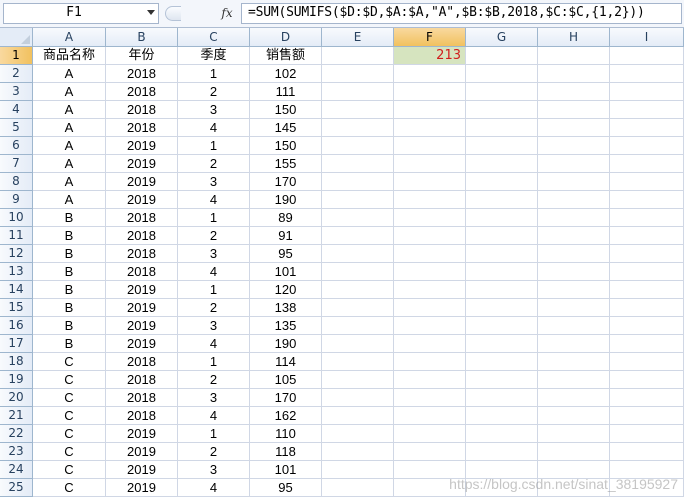  What do you see at coordinates (286, 92) in the screenshot?
I see `cell-d: 111` at bounding box center [286, 92].